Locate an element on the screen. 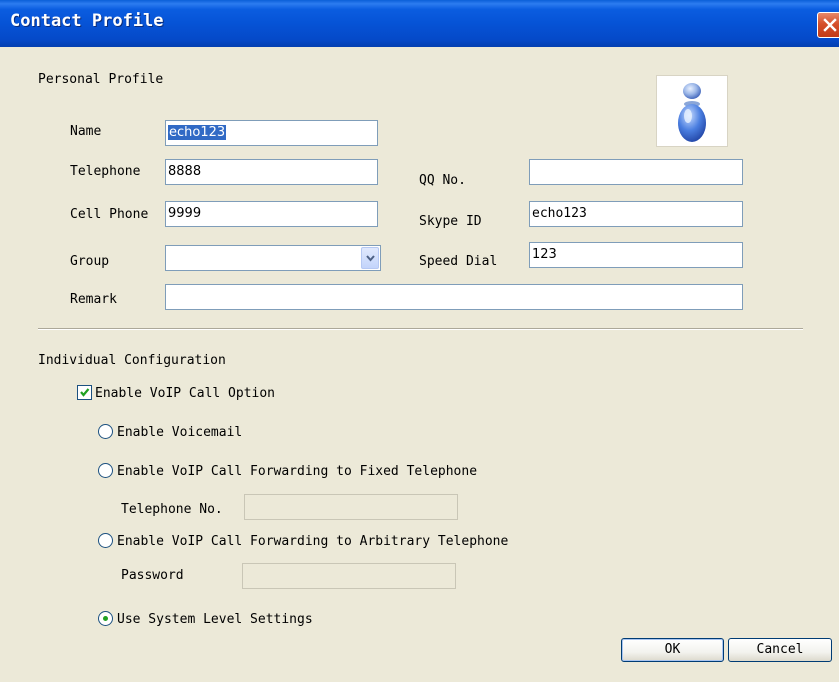  skype-id-field: echo123 is located at coordinates (636, 214).